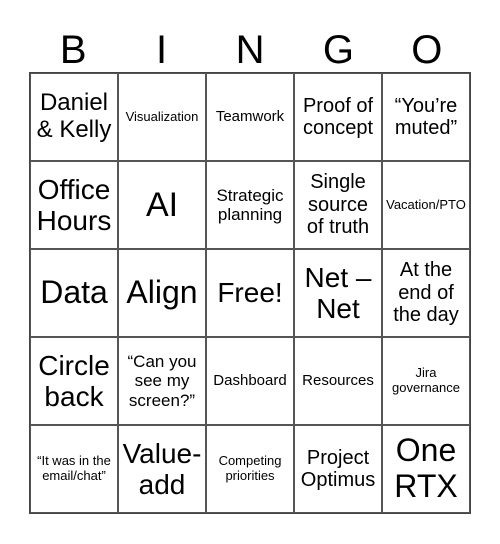  I want to click on bingo-cell: Resources, so click(338, 381).